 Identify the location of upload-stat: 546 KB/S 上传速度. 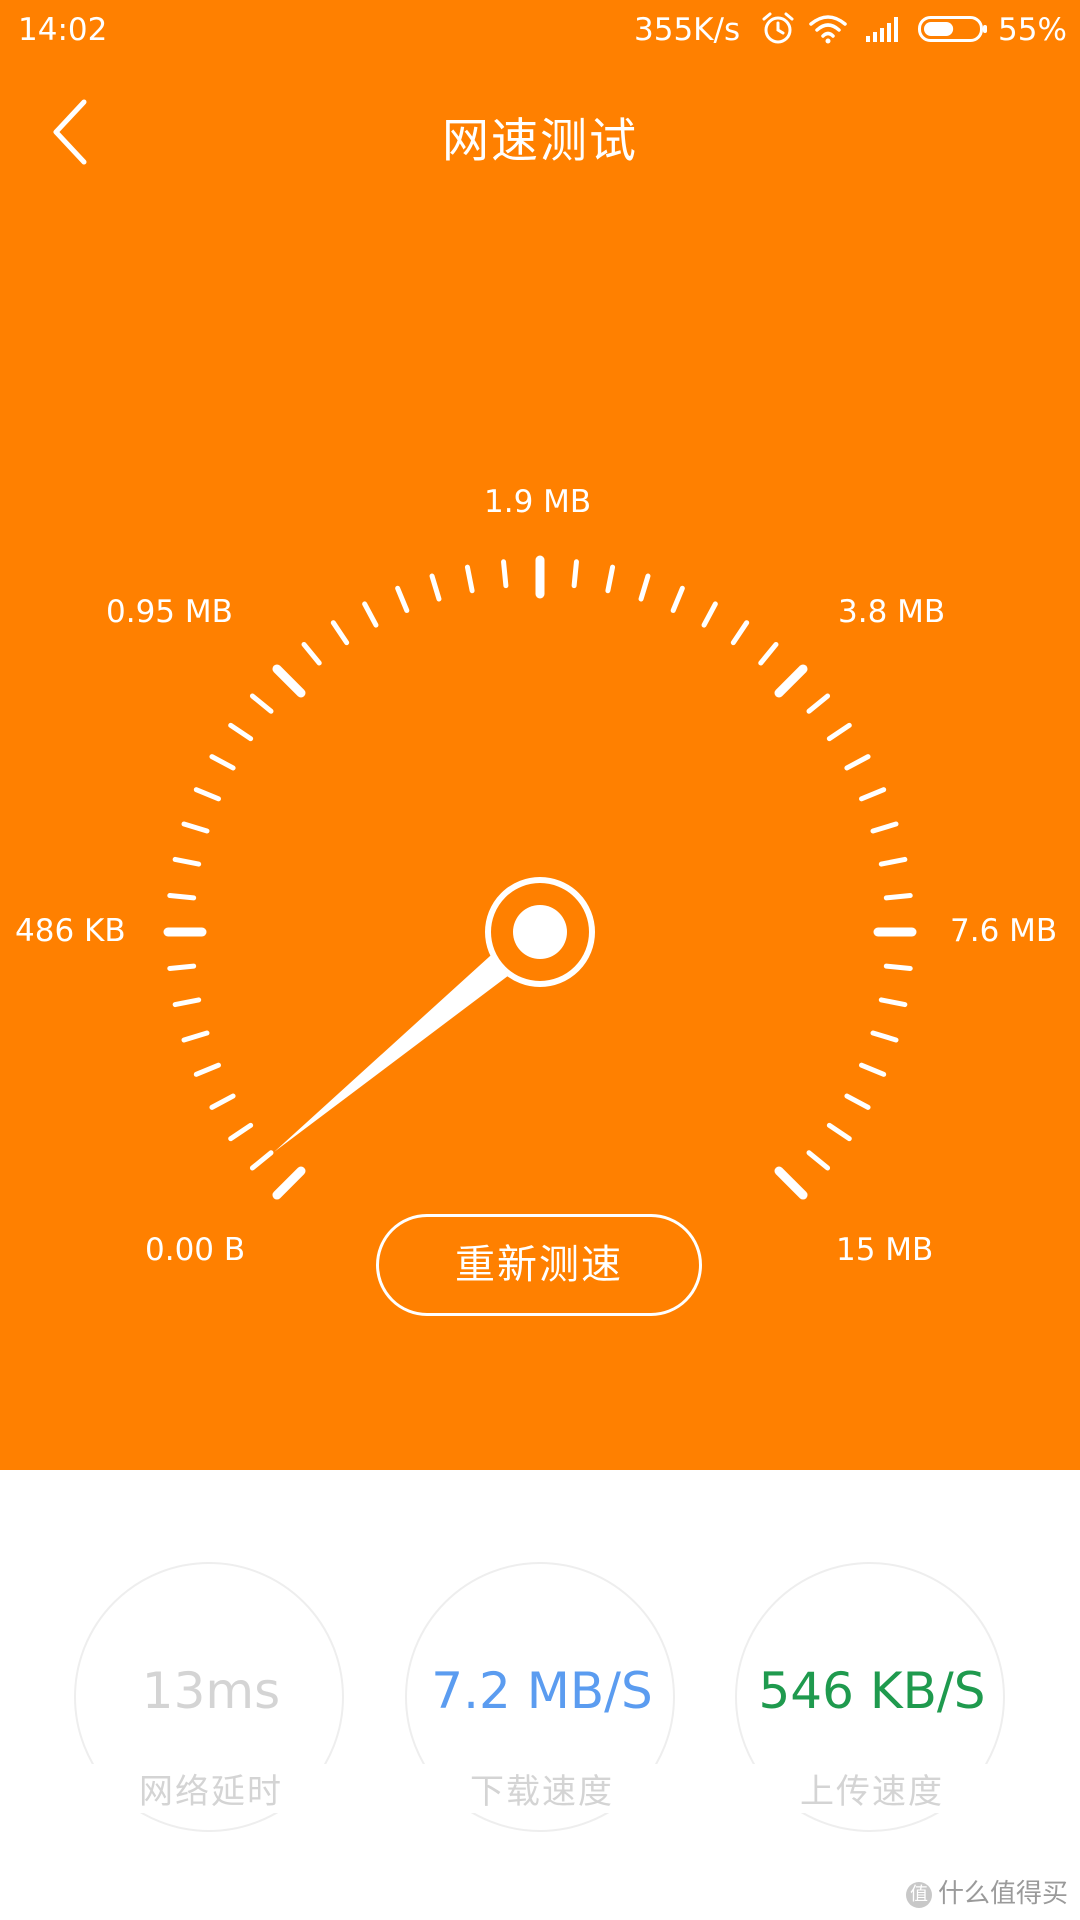
(871, 1697).